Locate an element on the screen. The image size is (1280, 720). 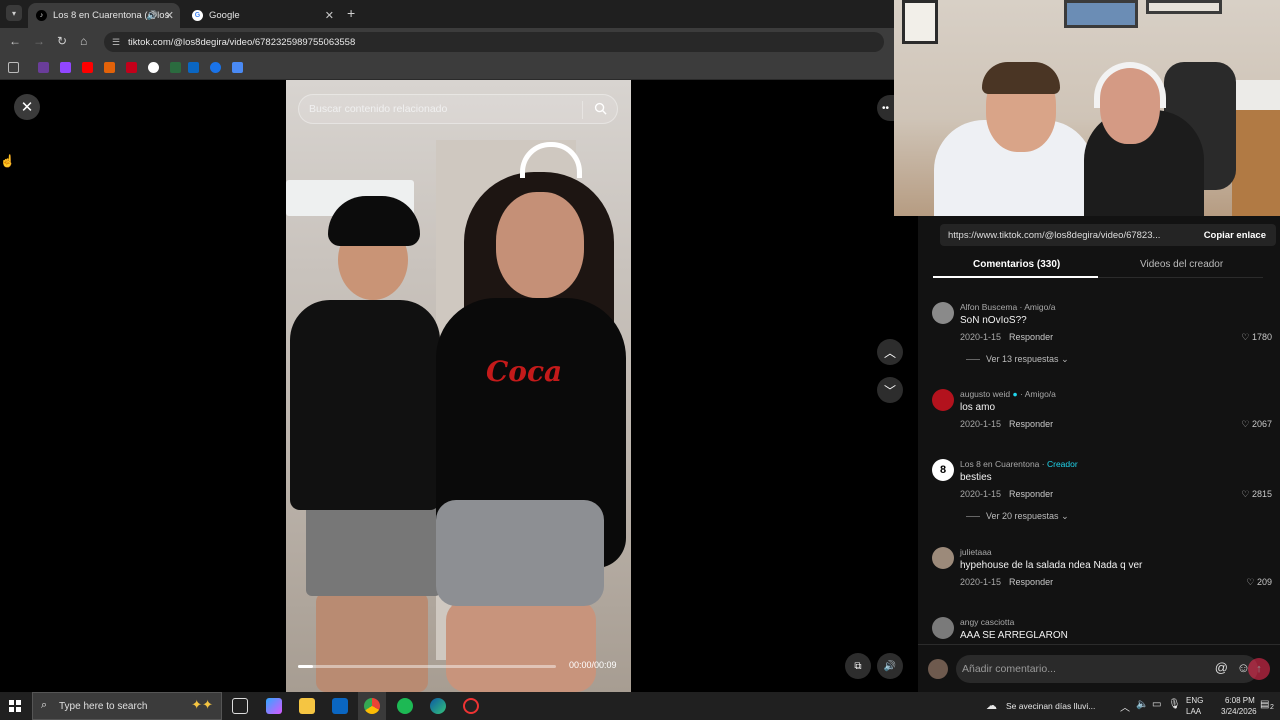
like-button: ♡ 2067 is located at coordinates (1256, 424).